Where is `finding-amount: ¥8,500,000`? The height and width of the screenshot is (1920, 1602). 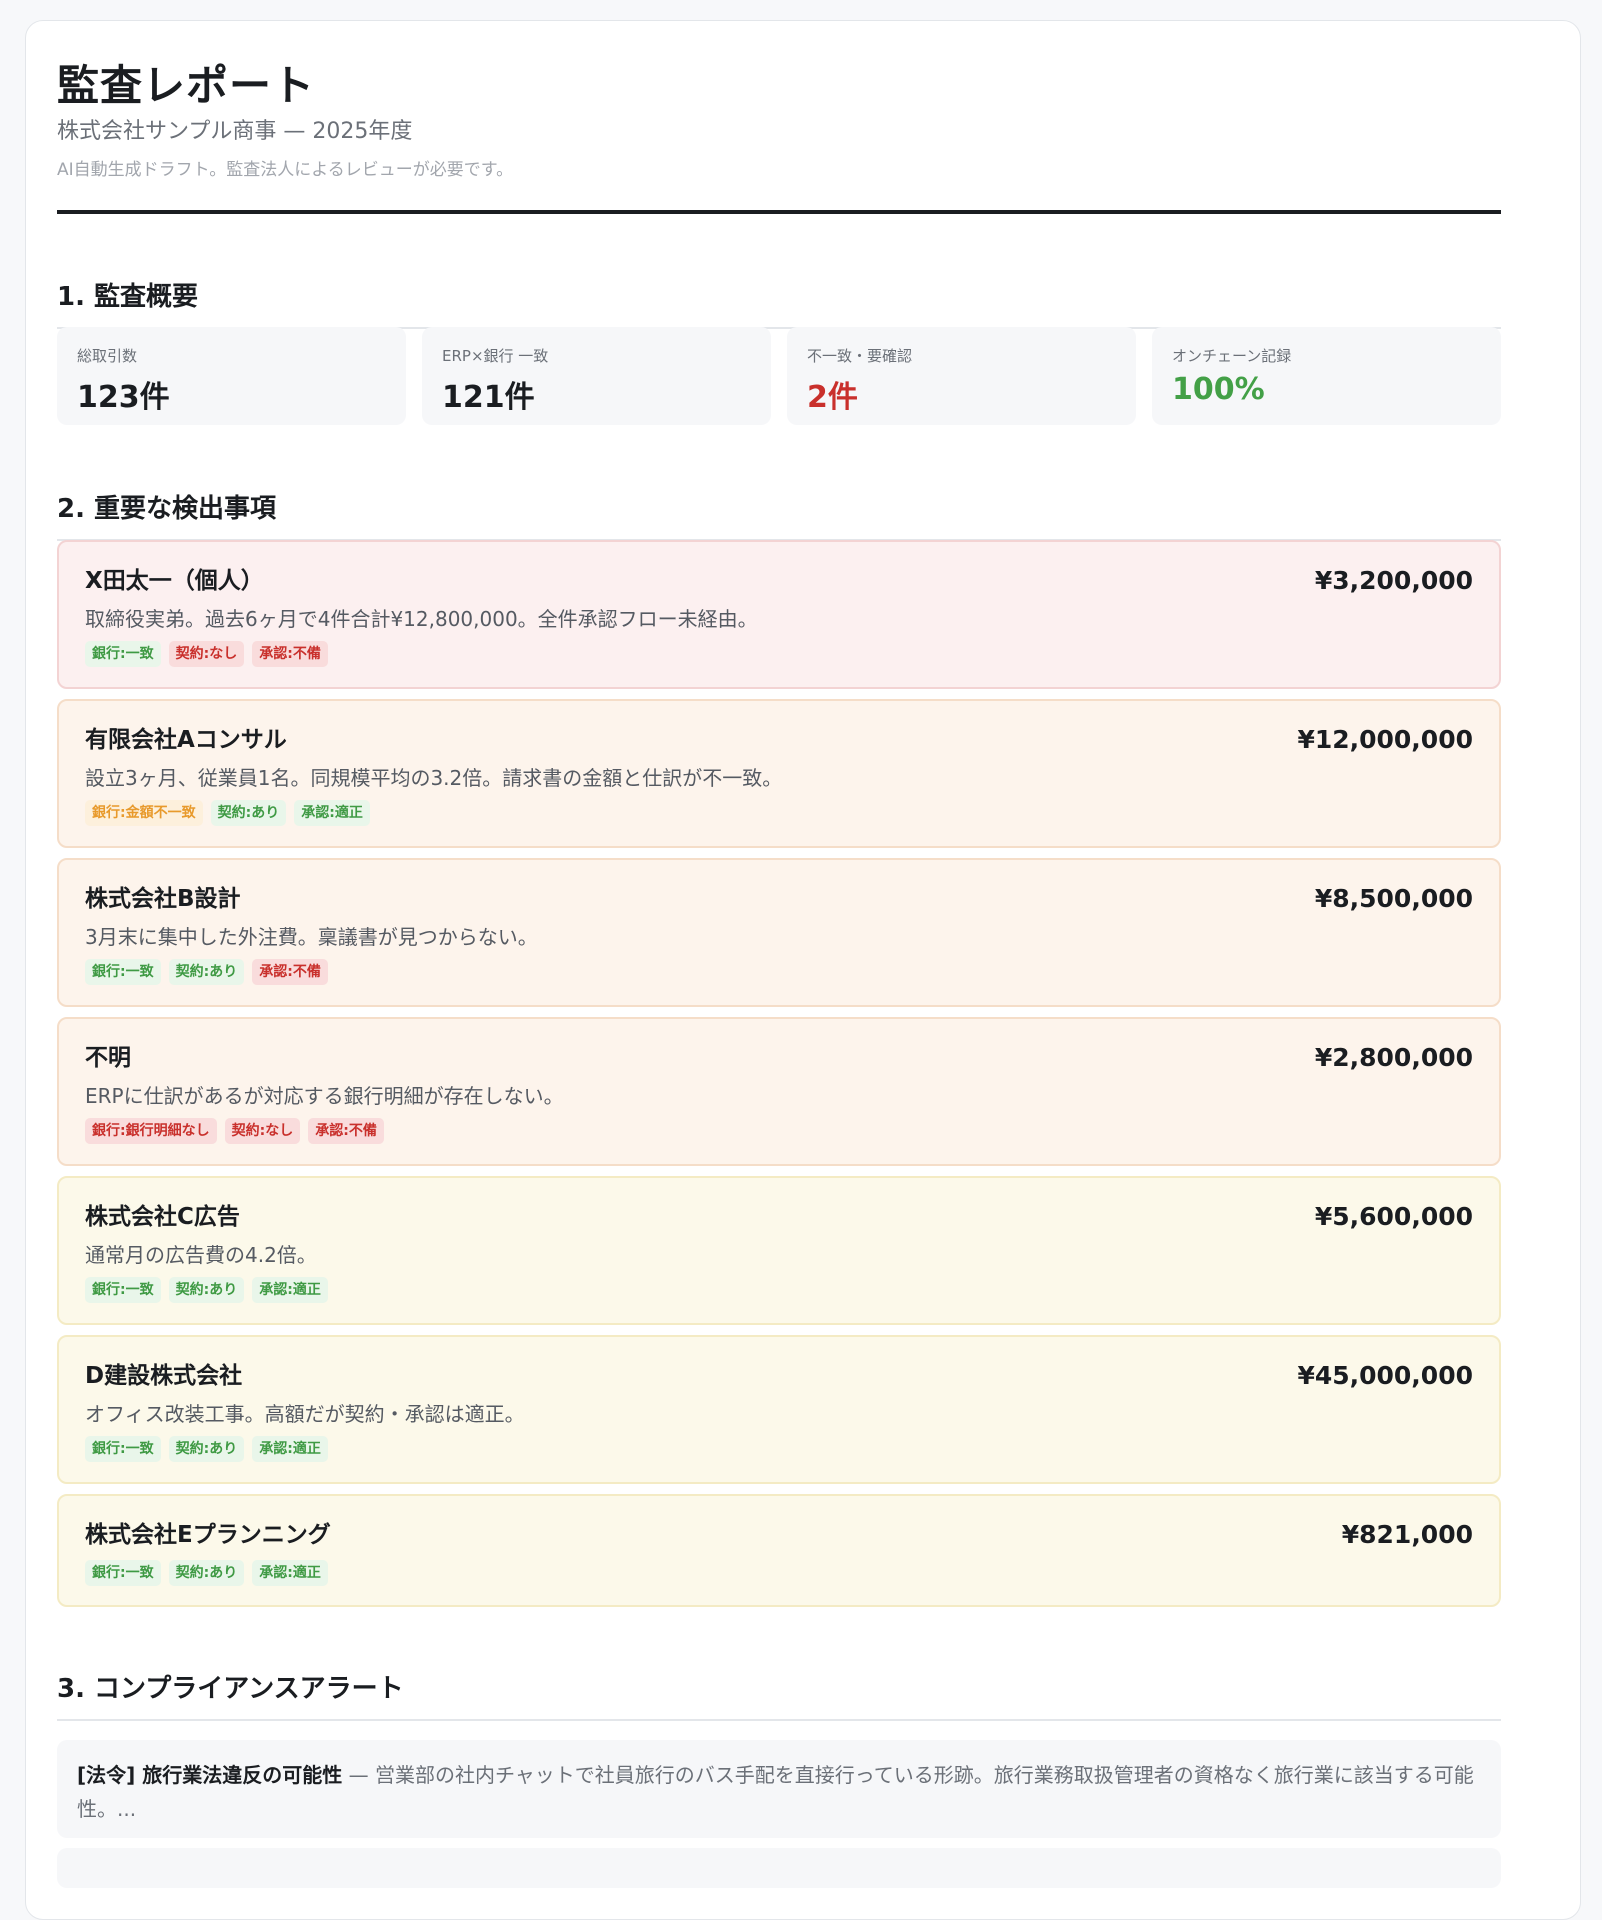
finding-amount: ¥8,500,000 is located at coordinates (1393, 898).